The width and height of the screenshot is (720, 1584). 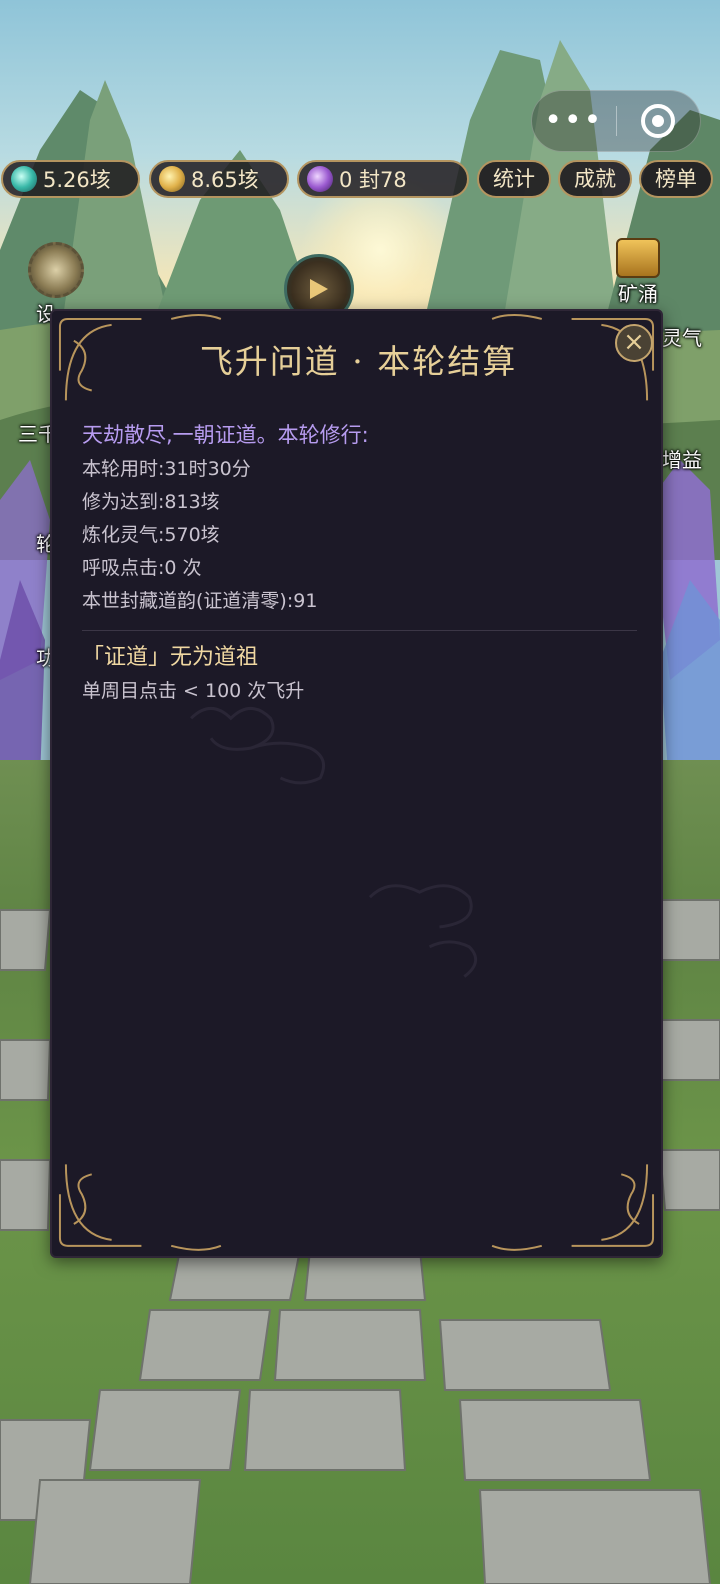 What do you see at coordinates (200, 601) in the screenshot?
I see `stat-sealed-dao-rhyme: 本世封藏道韵(证道清零):91` at bounding box center [200, 601].